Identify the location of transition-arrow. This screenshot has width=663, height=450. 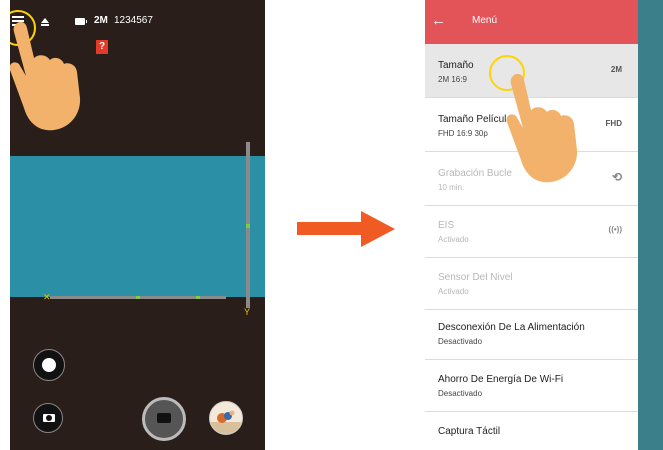
(331, 228).